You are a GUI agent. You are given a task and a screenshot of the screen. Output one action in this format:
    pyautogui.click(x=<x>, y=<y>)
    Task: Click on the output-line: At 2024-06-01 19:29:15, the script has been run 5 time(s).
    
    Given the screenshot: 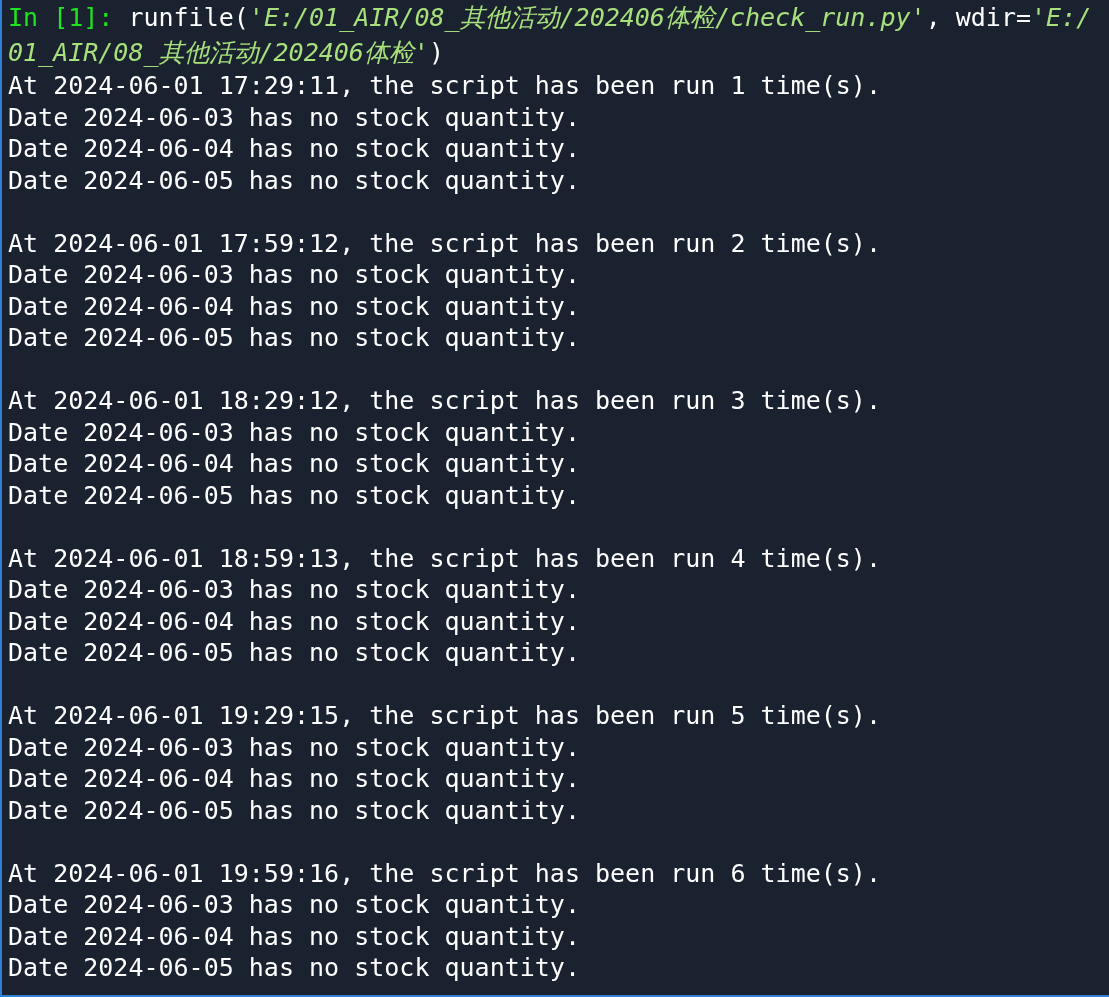 What is the action you would take?
    pyautogui.click(x=444, y=715)
    